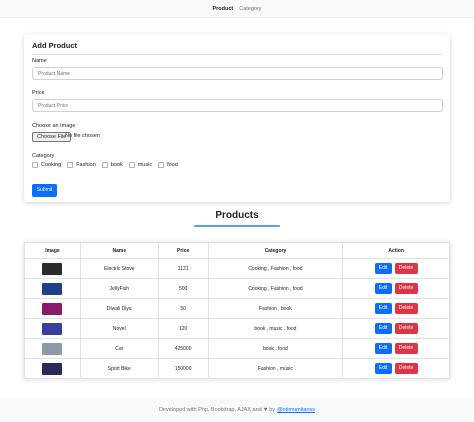 The height and width of the screenshot is (422, 474). I want to click on table-row: Novel 120 book , music , food Edit Delete, so click(237, 328).